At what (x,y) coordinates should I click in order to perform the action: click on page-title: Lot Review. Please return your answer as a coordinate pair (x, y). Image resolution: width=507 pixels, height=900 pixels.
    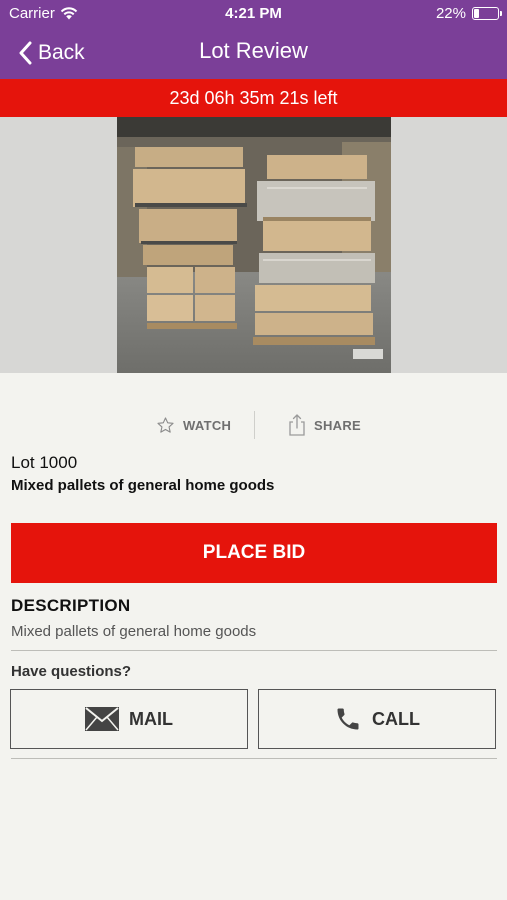
    Looking at the image, I should click on (253, 50).